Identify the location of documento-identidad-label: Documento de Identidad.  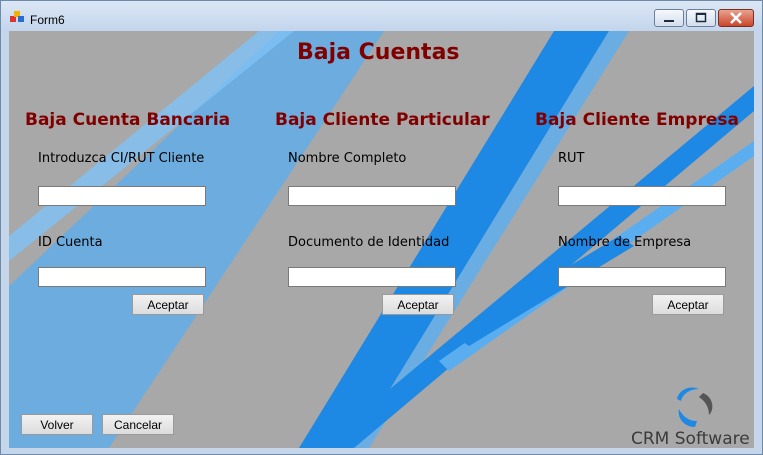
(369, 242).